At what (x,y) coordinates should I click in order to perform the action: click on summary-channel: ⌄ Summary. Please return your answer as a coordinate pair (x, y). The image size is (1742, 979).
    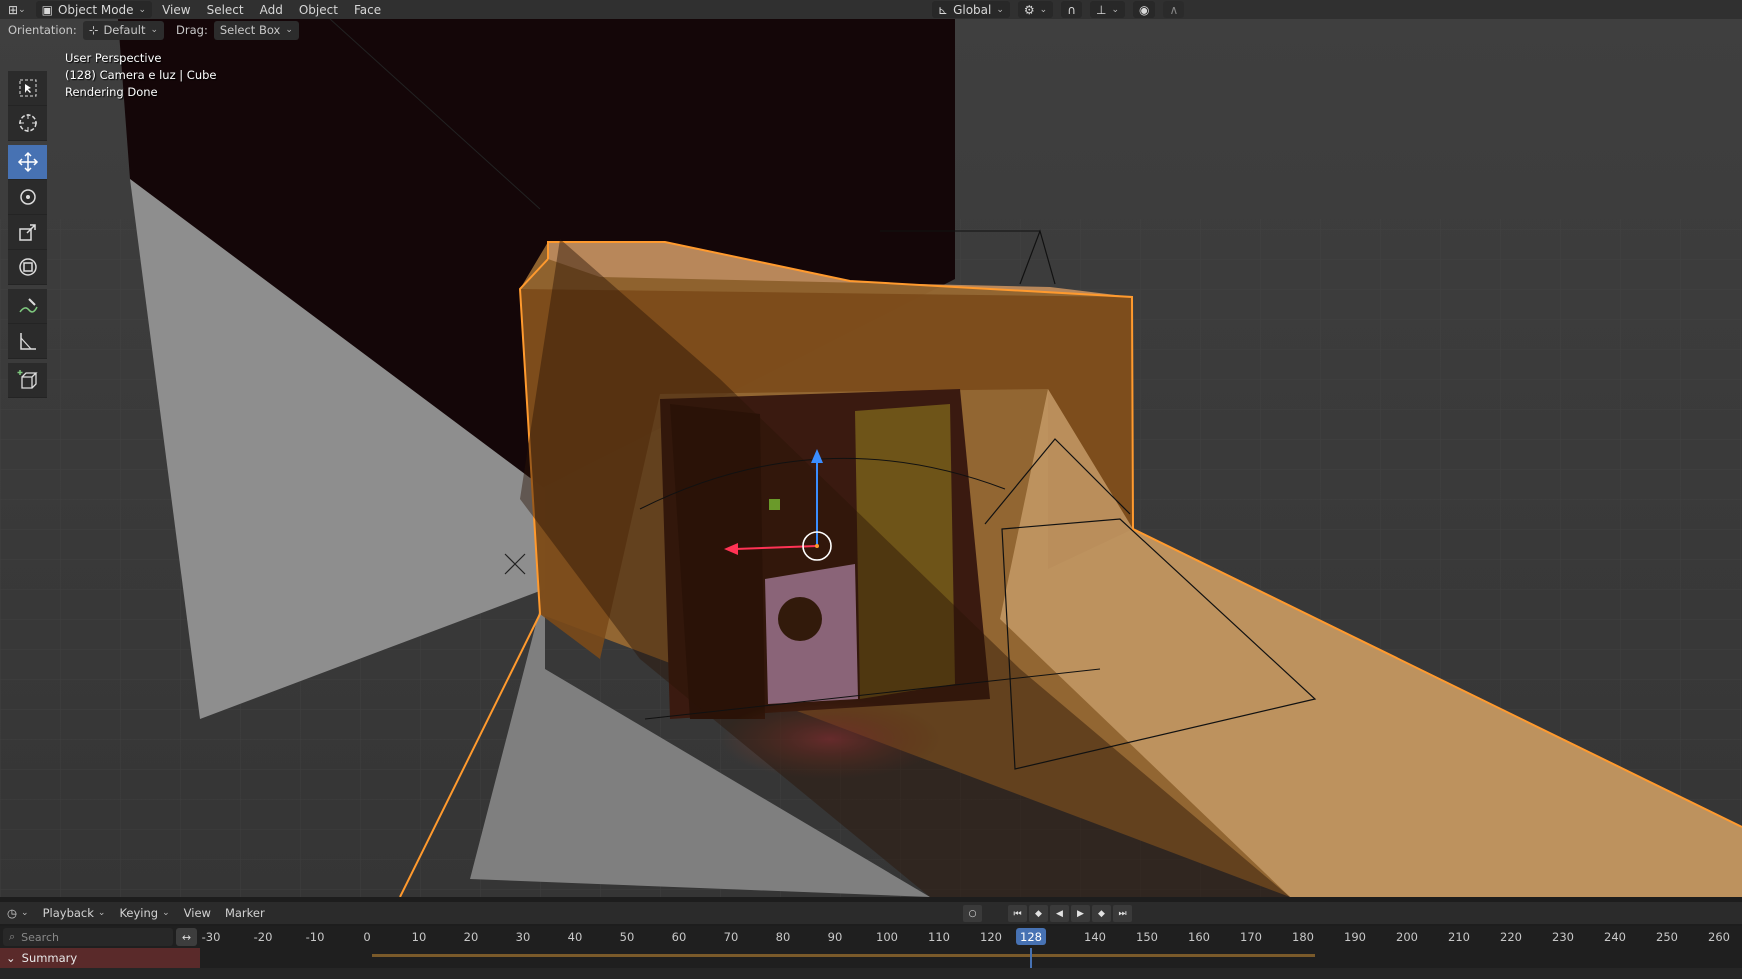
    Looking at the image, I should click on (100, 958).